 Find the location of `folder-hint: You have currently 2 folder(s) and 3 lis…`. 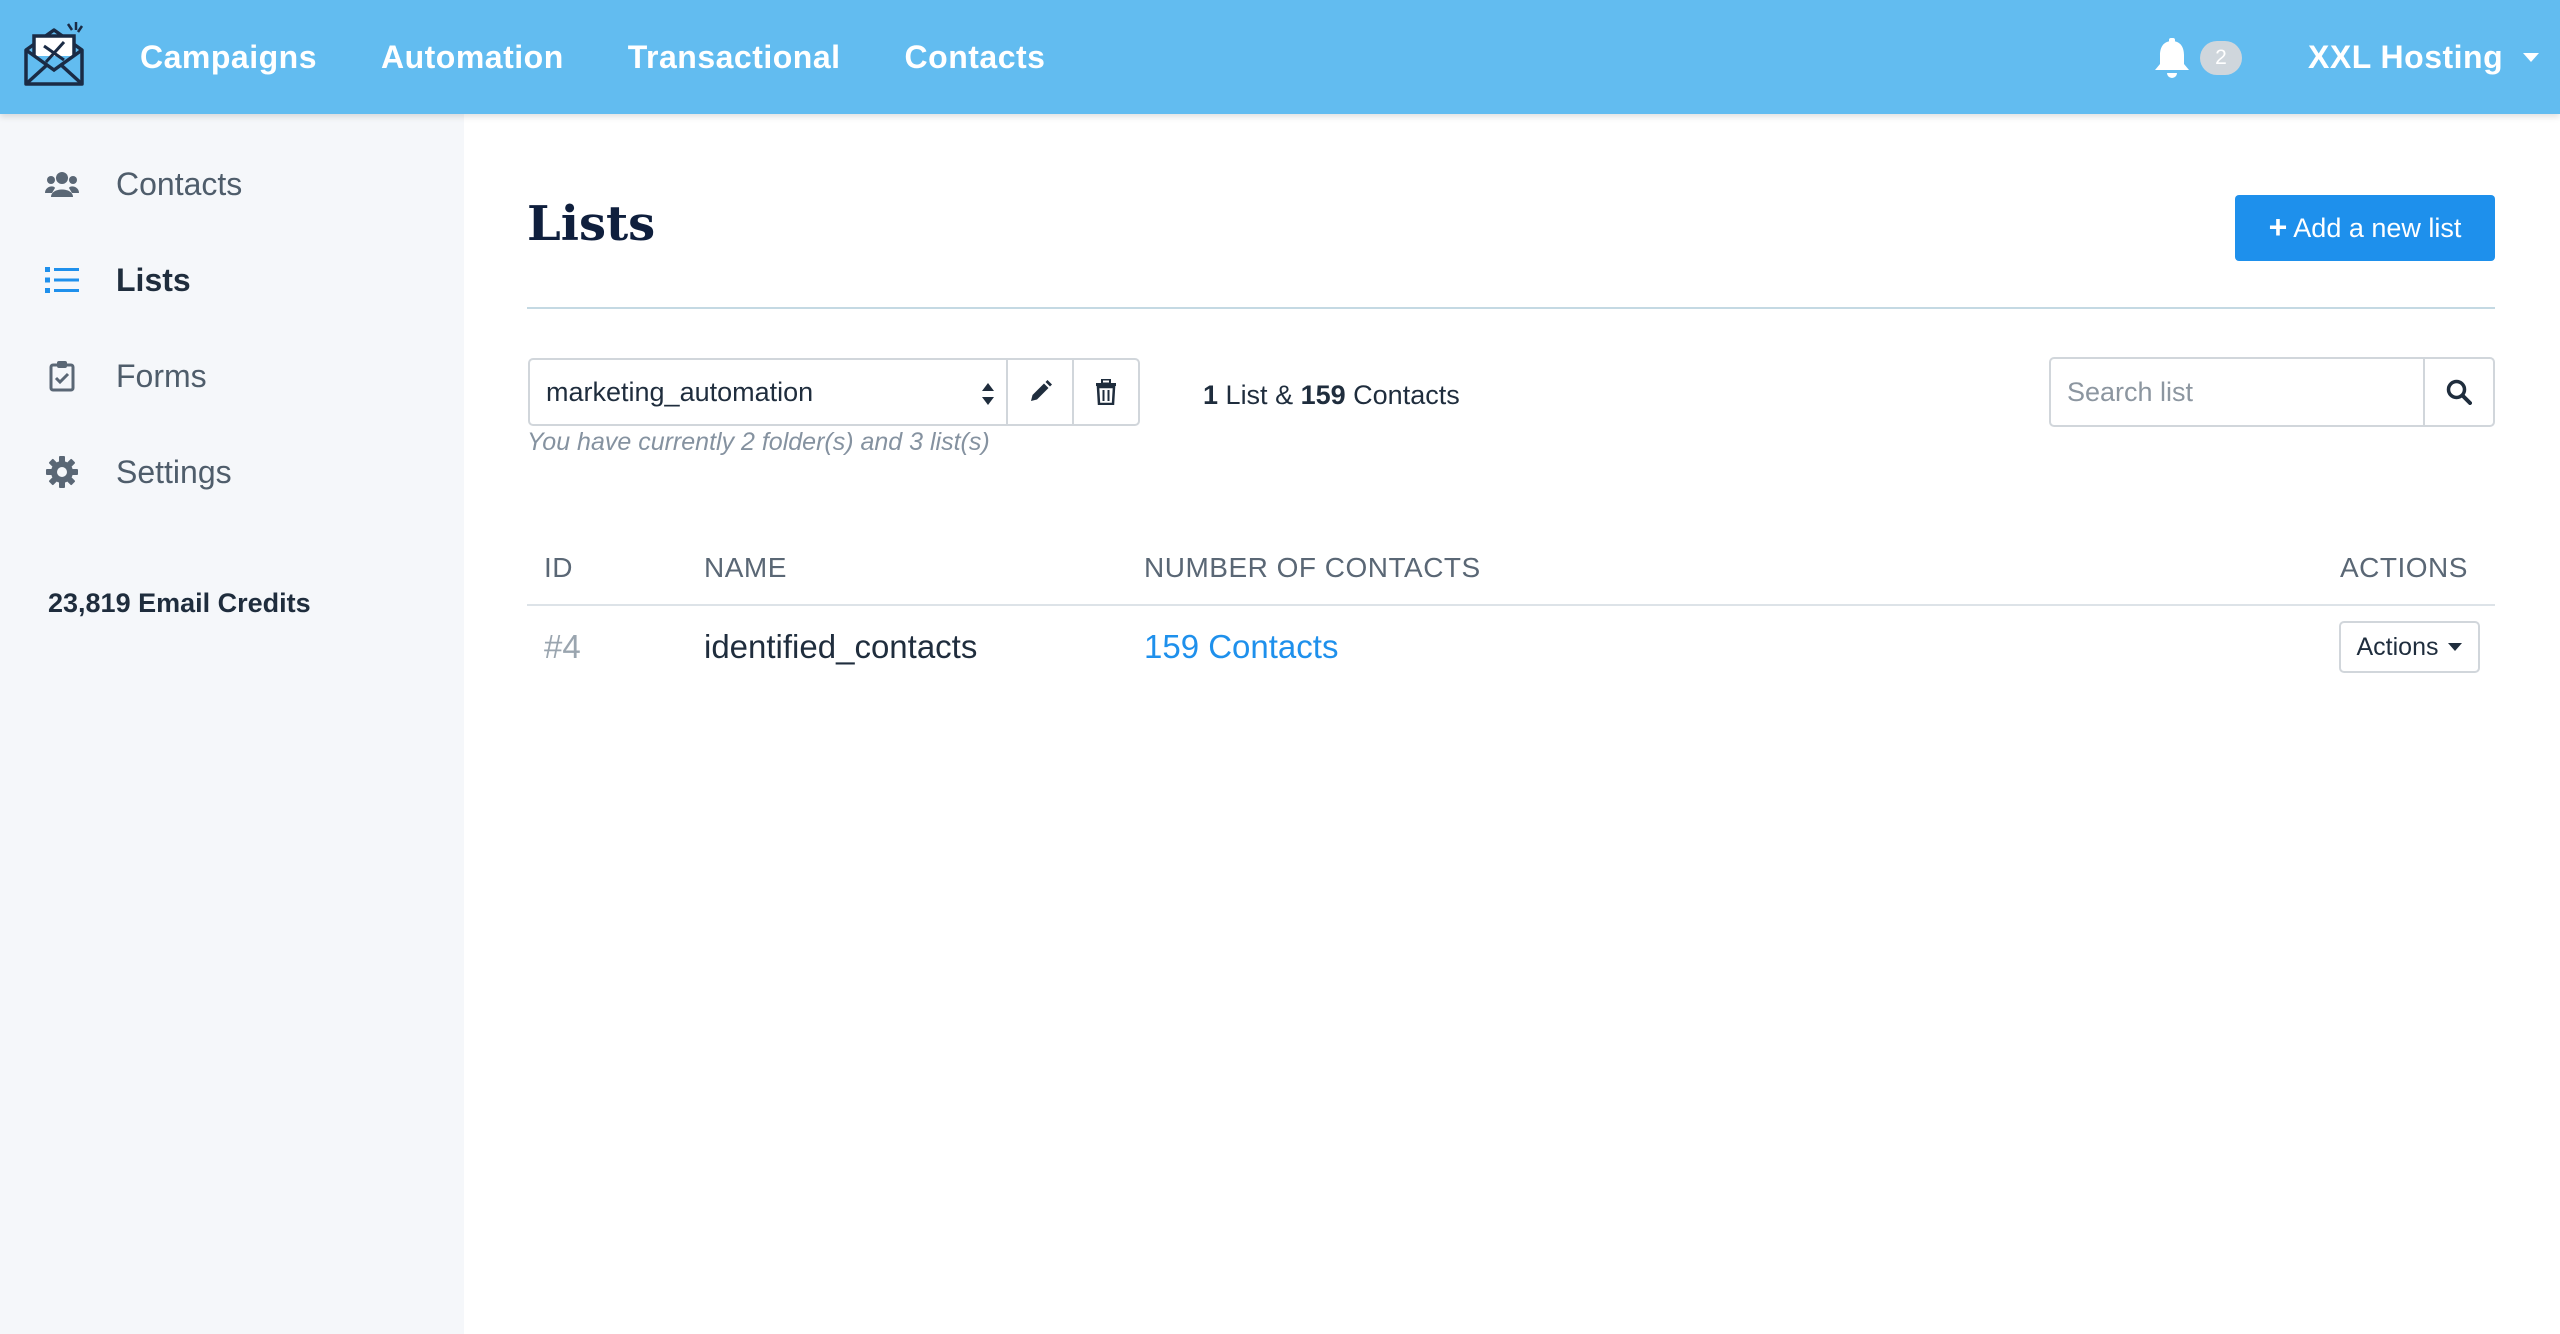

folder-hint: You have currently 2 folder(s) and 3 lis… is located at coordinates (758, 442).